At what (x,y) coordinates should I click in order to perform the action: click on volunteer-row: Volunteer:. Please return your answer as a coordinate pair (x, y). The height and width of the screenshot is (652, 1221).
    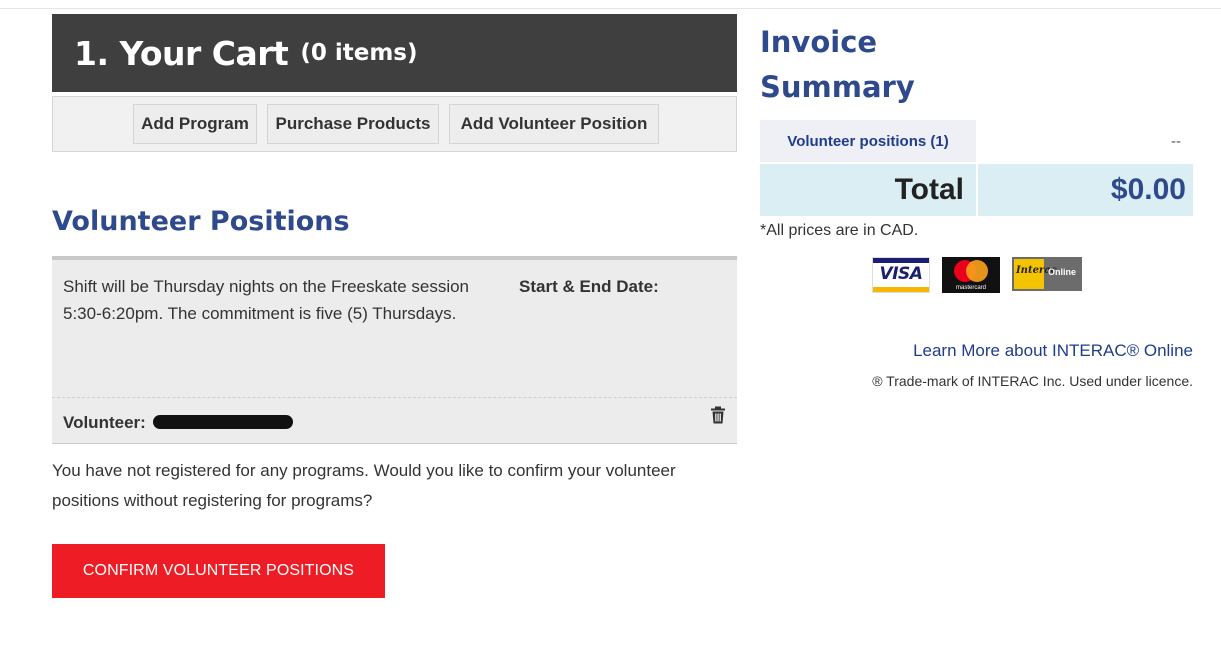
    Looking at the image, I should click on (178, 423).